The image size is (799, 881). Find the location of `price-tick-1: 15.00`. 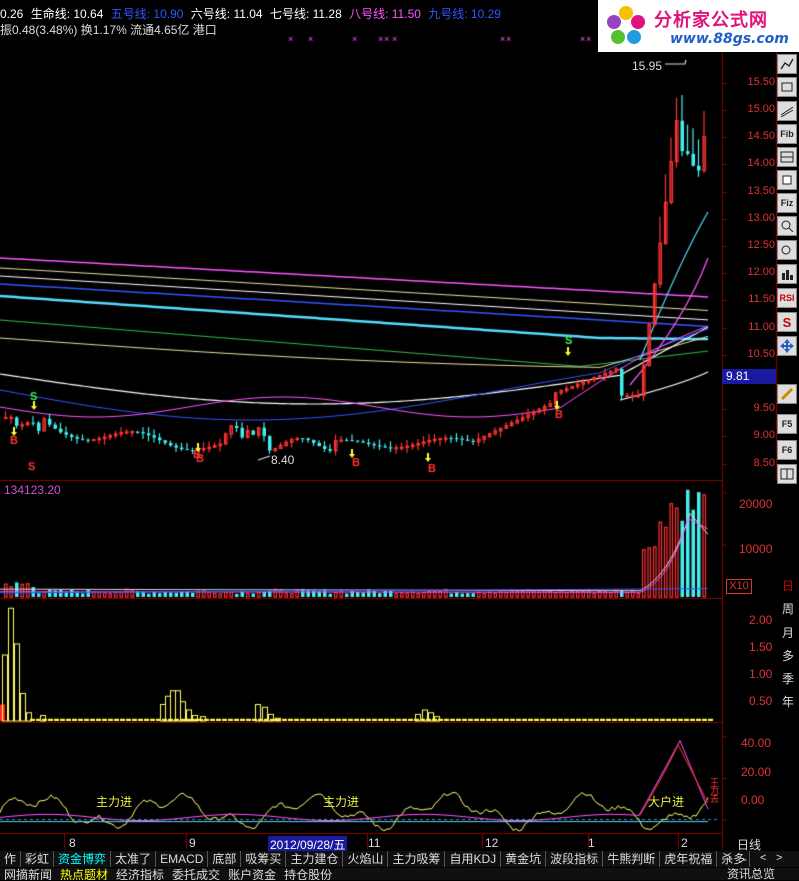

price-tick-1: 15.00 is located at coordinates (761, 108).